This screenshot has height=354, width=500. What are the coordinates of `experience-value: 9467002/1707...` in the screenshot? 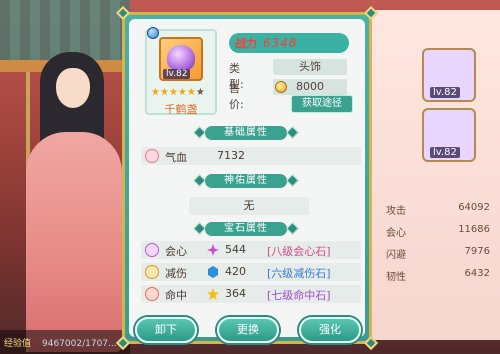 It's located at (79, 344).